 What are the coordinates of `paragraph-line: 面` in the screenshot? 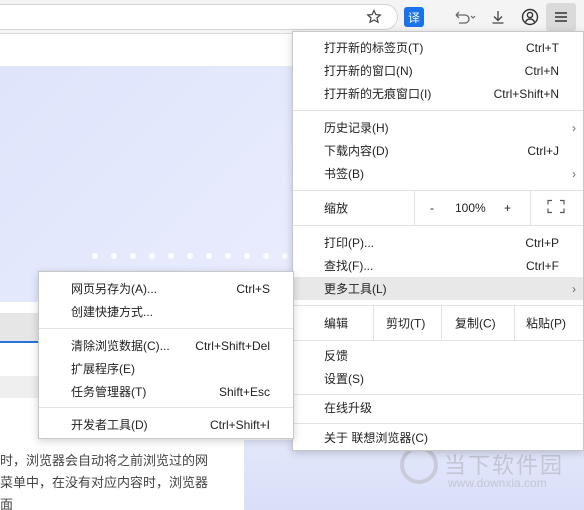 It's located at (7, 503).